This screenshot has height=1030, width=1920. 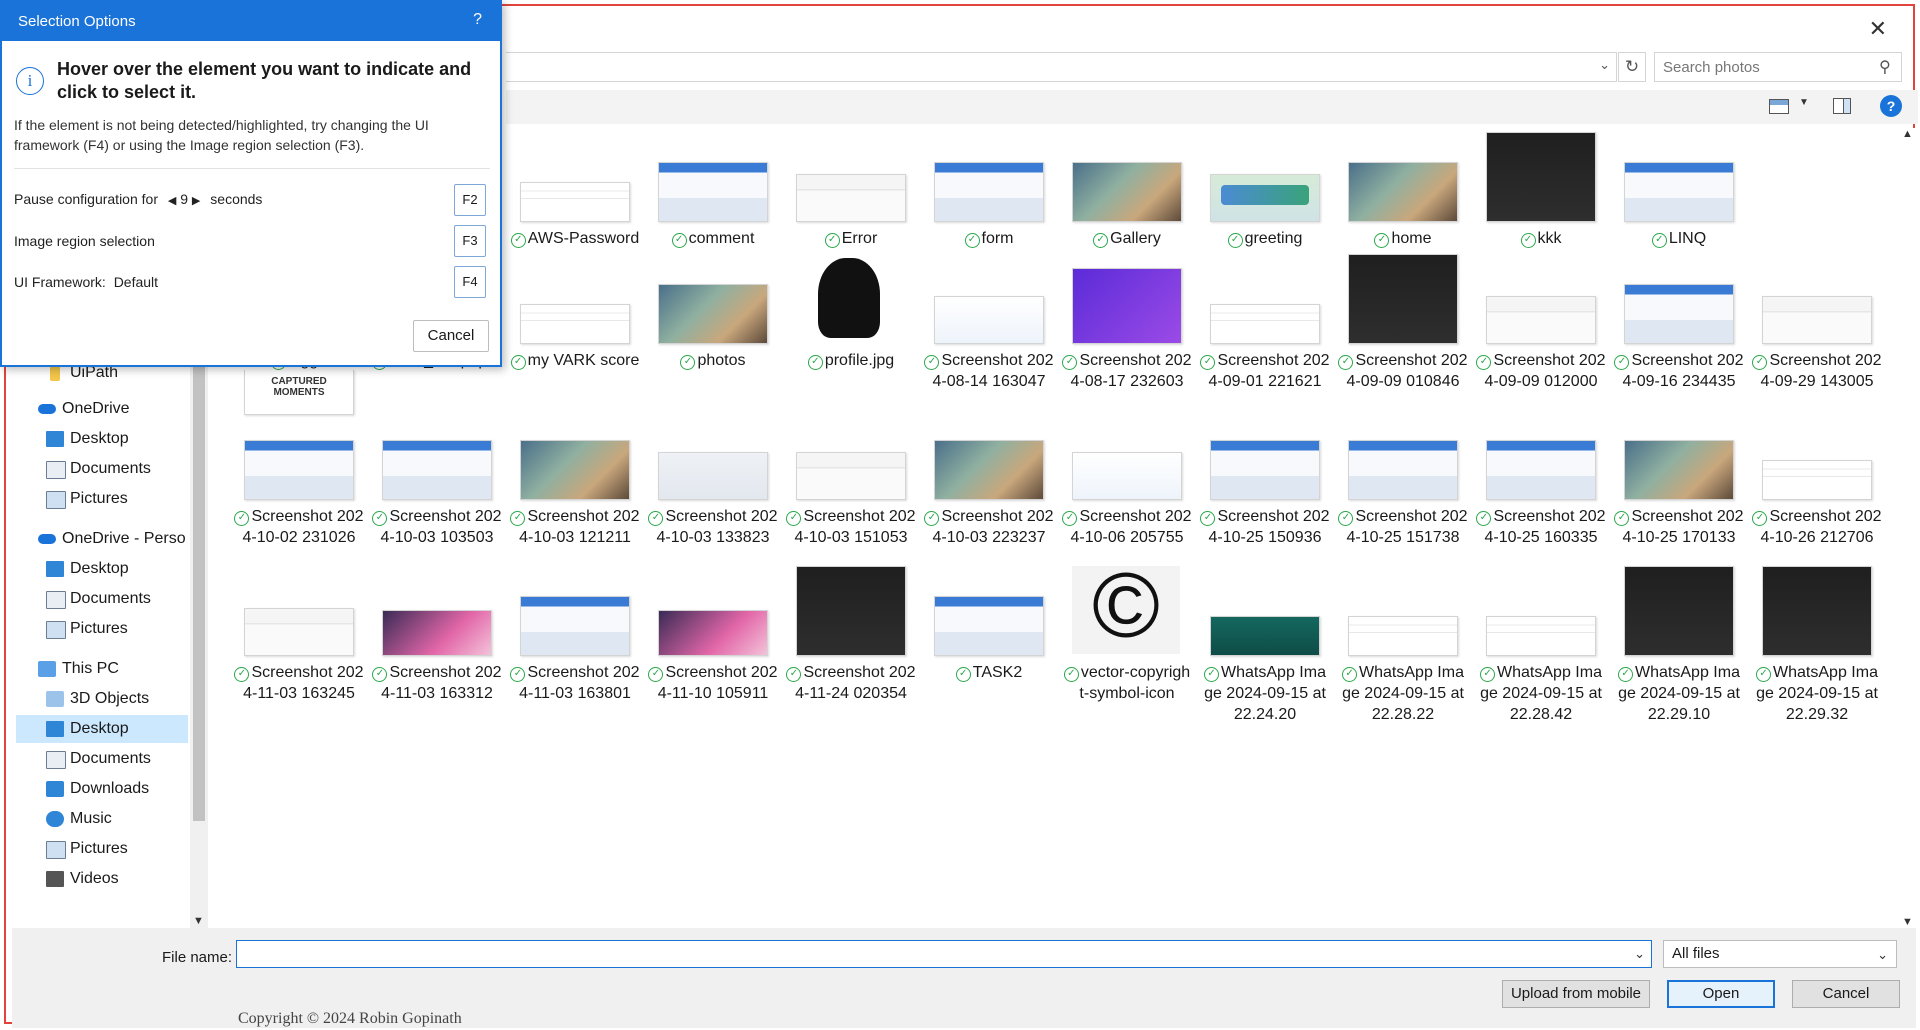 What do you see at coordinates (84, 241) in the screenshot?
I see `region-label: Image region selection` at bounding box center [84, 241].